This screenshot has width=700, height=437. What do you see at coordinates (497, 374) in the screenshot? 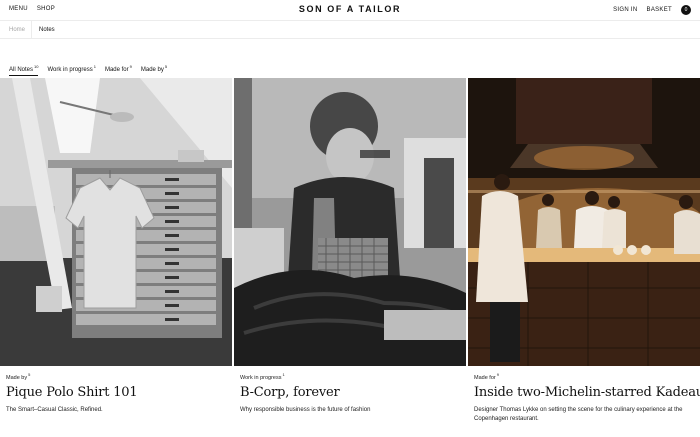
I see `note-card-tag-count: 9` at bounding box center [497, 374].